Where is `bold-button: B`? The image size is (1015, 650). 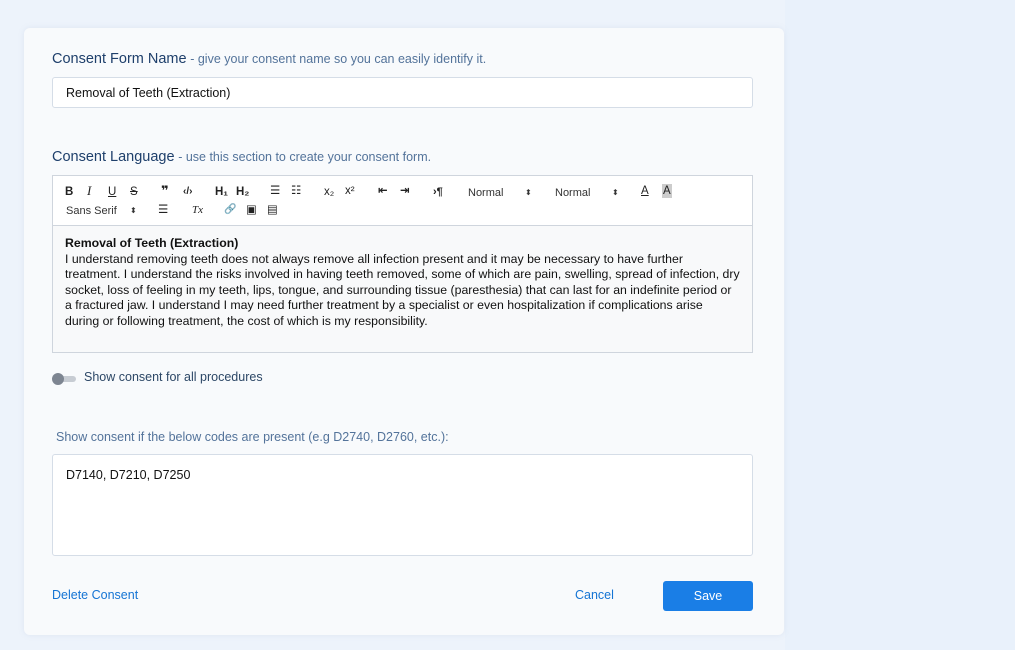
bold-button: B is located at coordinates (69, 192).